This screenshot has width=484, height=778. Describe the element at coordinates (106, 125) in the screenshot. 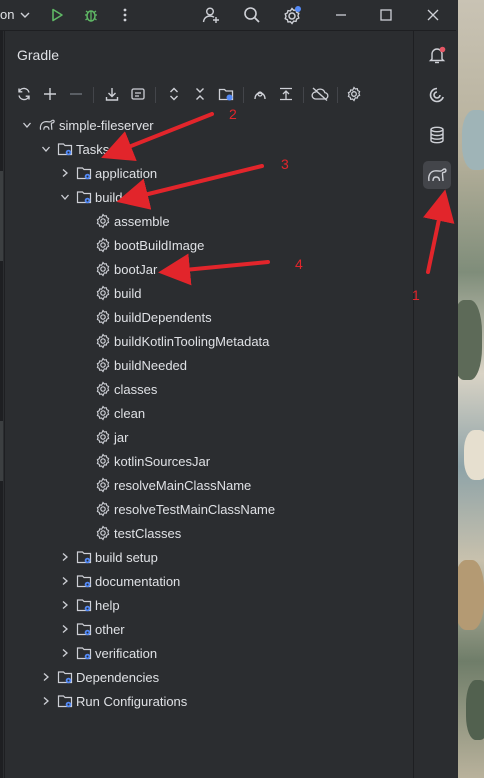

I see `tree-item-label: simple-fileserver` at that location.